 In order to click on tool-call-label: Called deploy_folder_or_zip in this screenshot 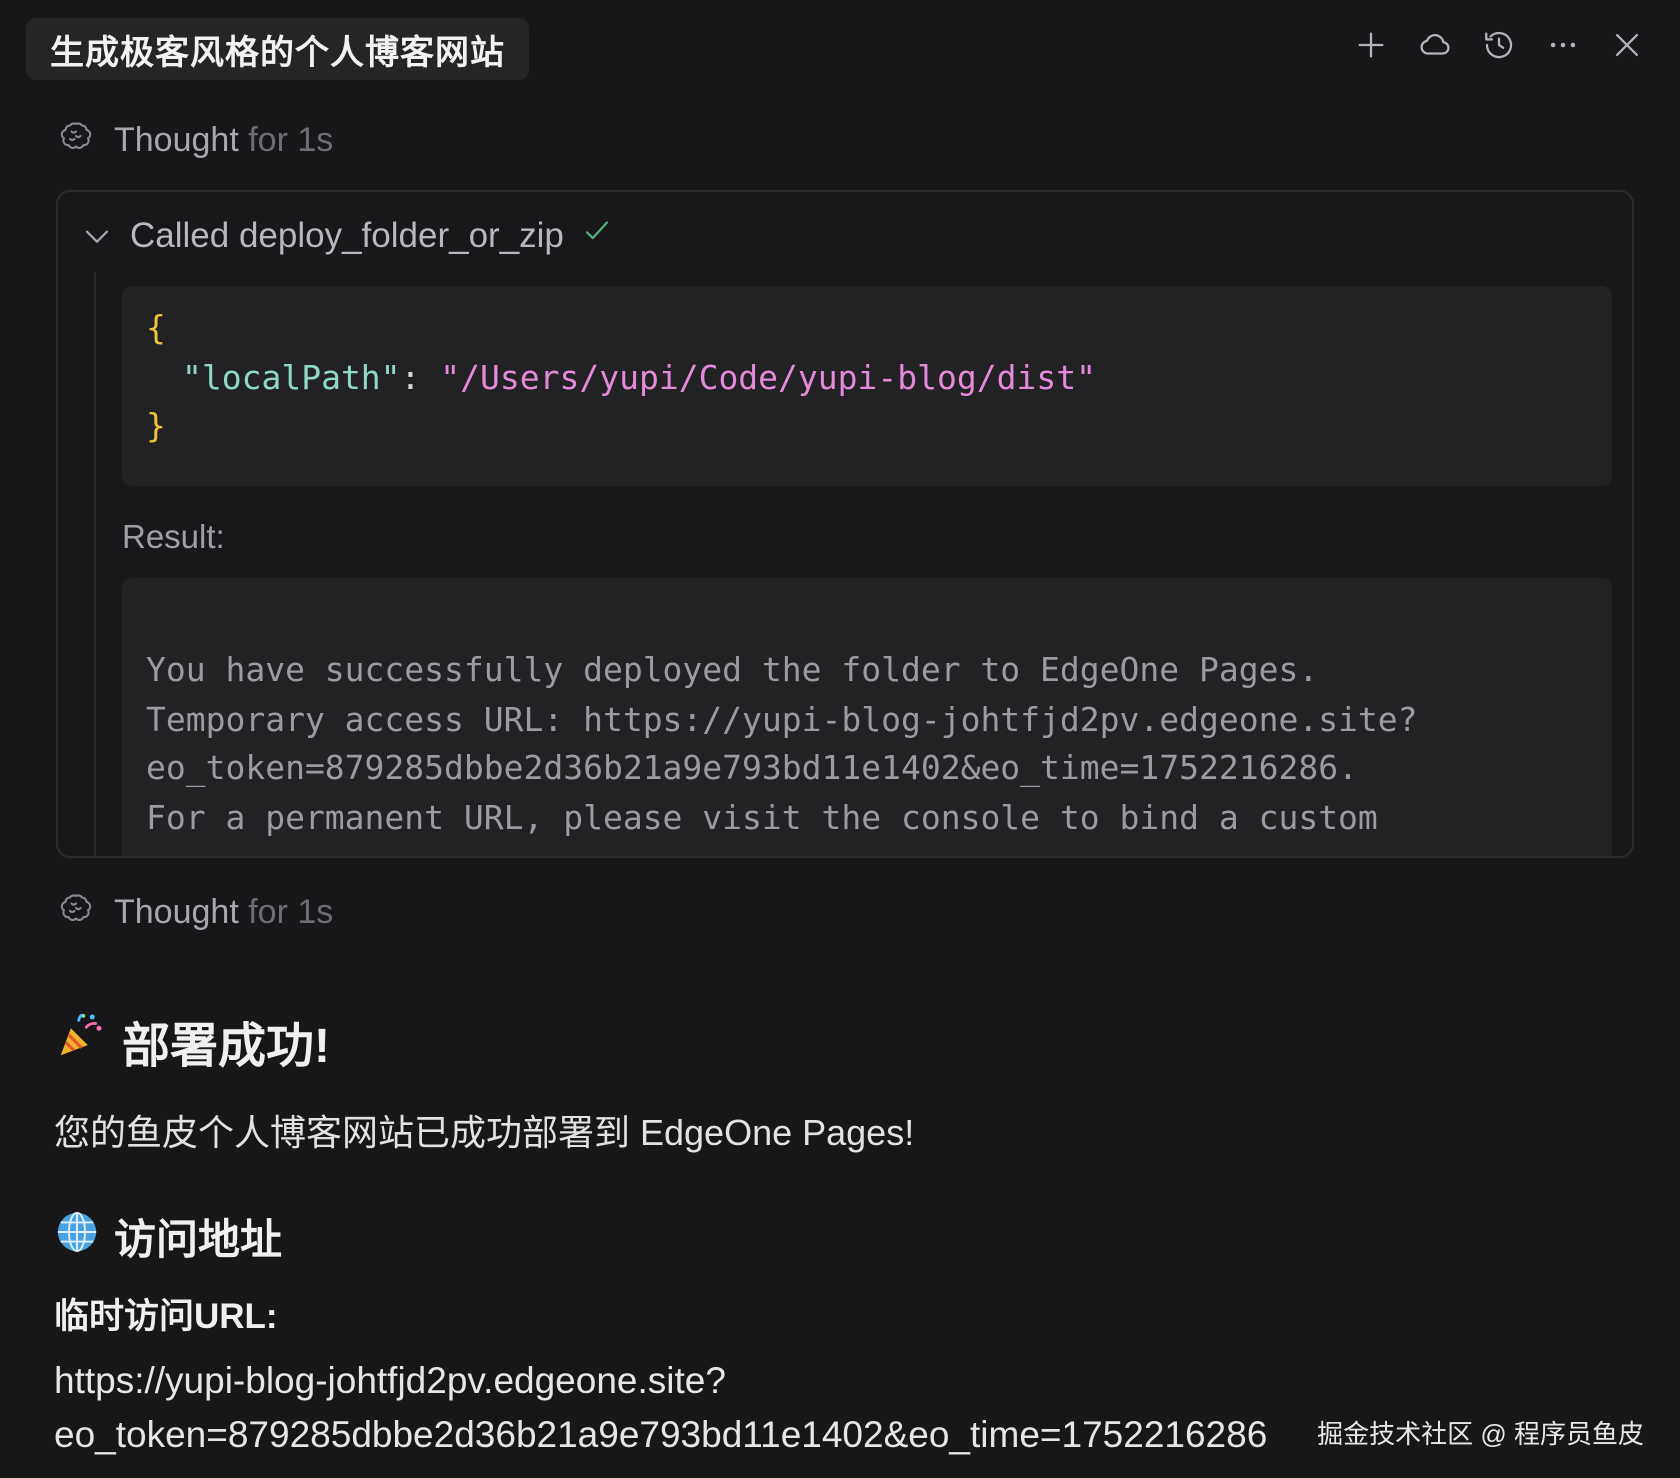, I will do `click(347, 235)`.